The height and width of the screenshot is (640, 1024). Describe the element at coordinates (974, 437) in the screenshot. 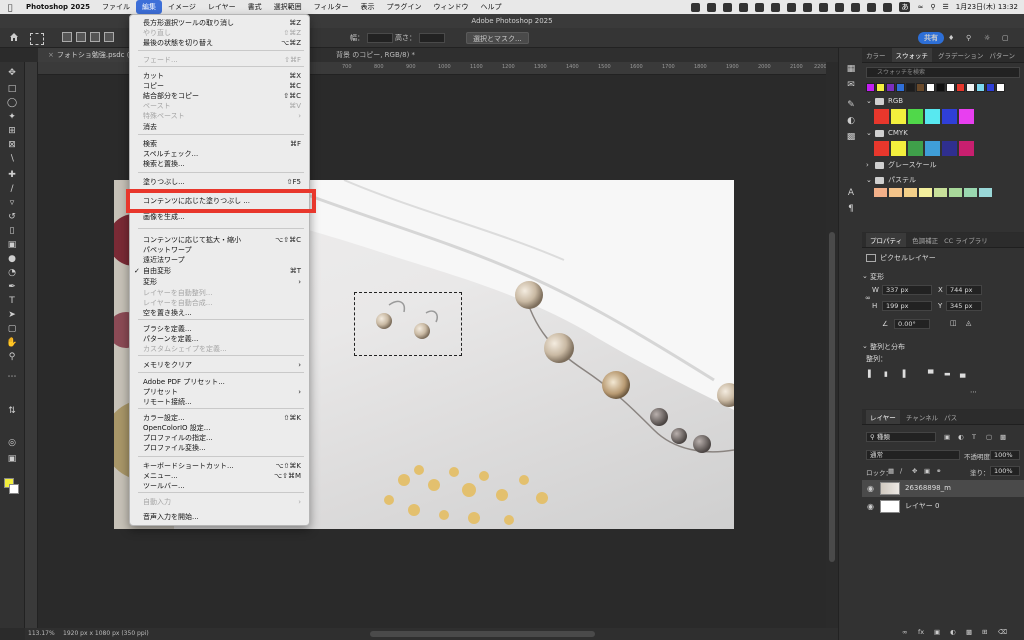

I see `filter-type-icon: T` at that location.